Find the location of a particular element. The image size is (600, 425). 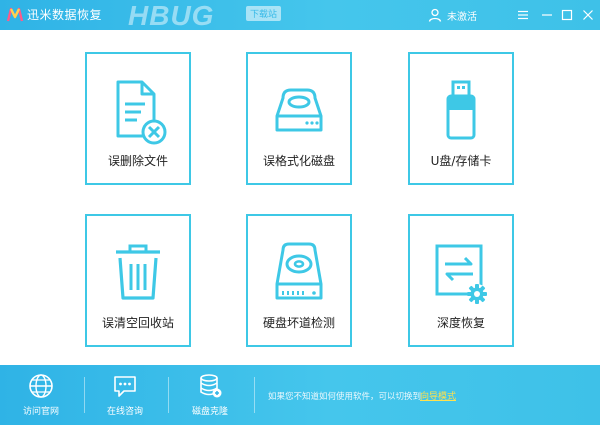

usb-drive-icon is located at coordinates (461, 110).